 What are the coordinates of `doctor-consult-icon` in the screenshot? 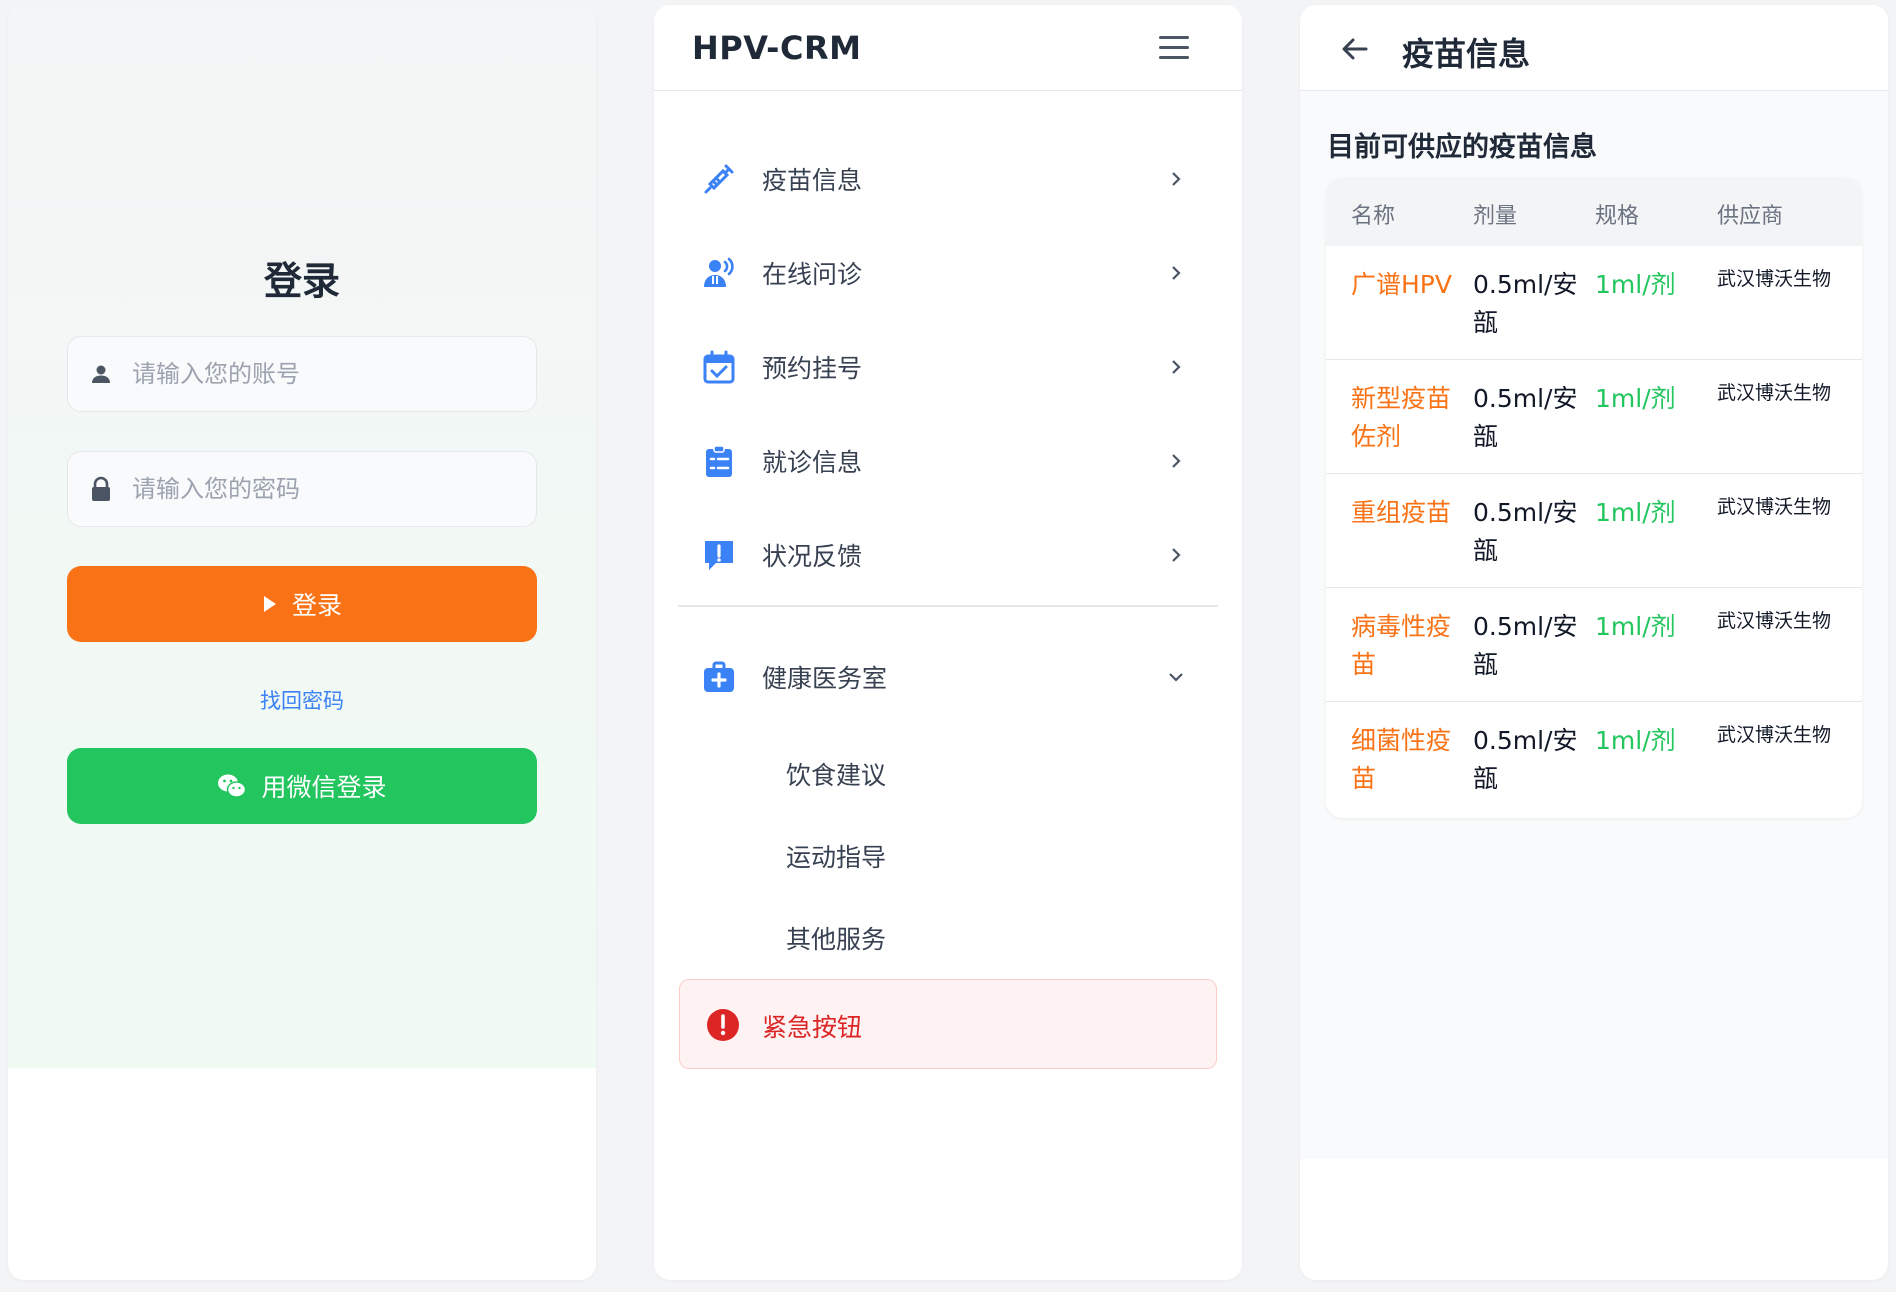 It's located at (719, 273).